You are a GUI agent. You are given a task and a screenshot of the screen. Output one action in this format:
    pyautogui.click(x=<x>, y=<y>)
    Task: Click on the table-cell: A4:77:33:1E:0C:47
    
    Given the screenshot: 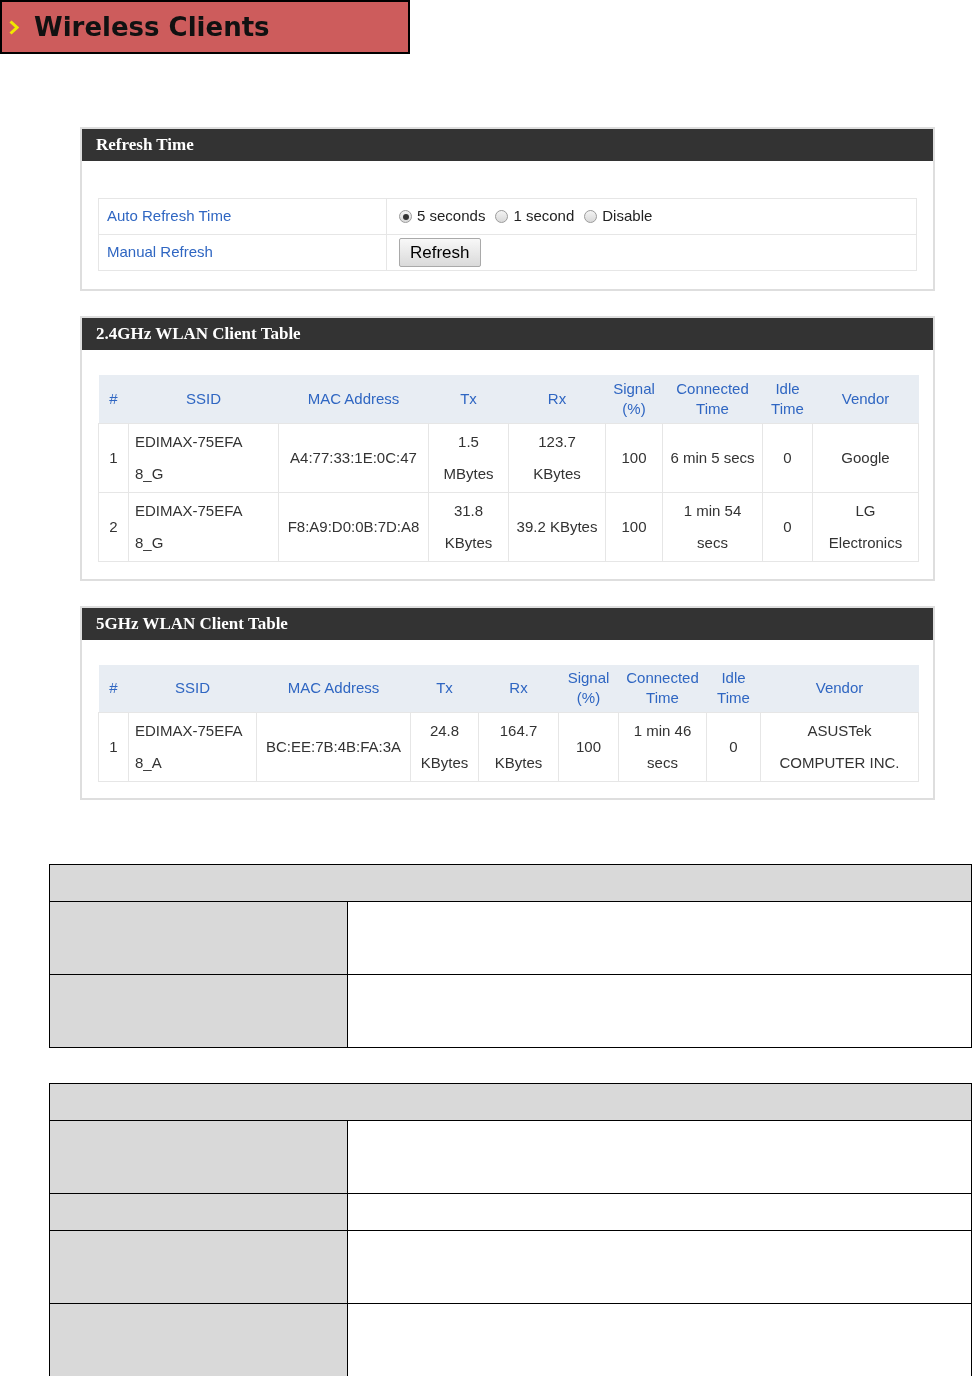 What is the action you would take?
    pyautogui.click(x=353, y=457)
    